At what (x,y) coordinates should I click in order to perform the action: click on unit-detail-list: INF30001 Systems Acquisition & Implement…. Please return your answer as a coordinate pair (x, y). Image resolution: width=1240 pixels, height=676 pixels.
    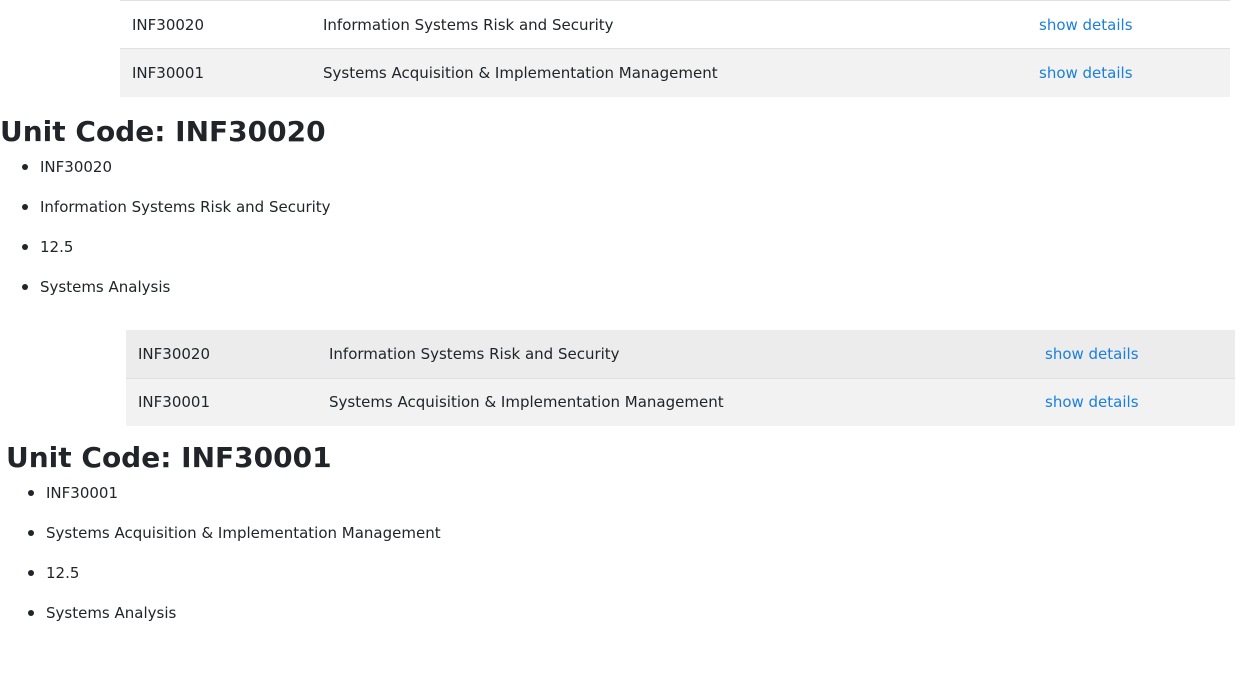
    Looking at the image, I should click on (233, 562).